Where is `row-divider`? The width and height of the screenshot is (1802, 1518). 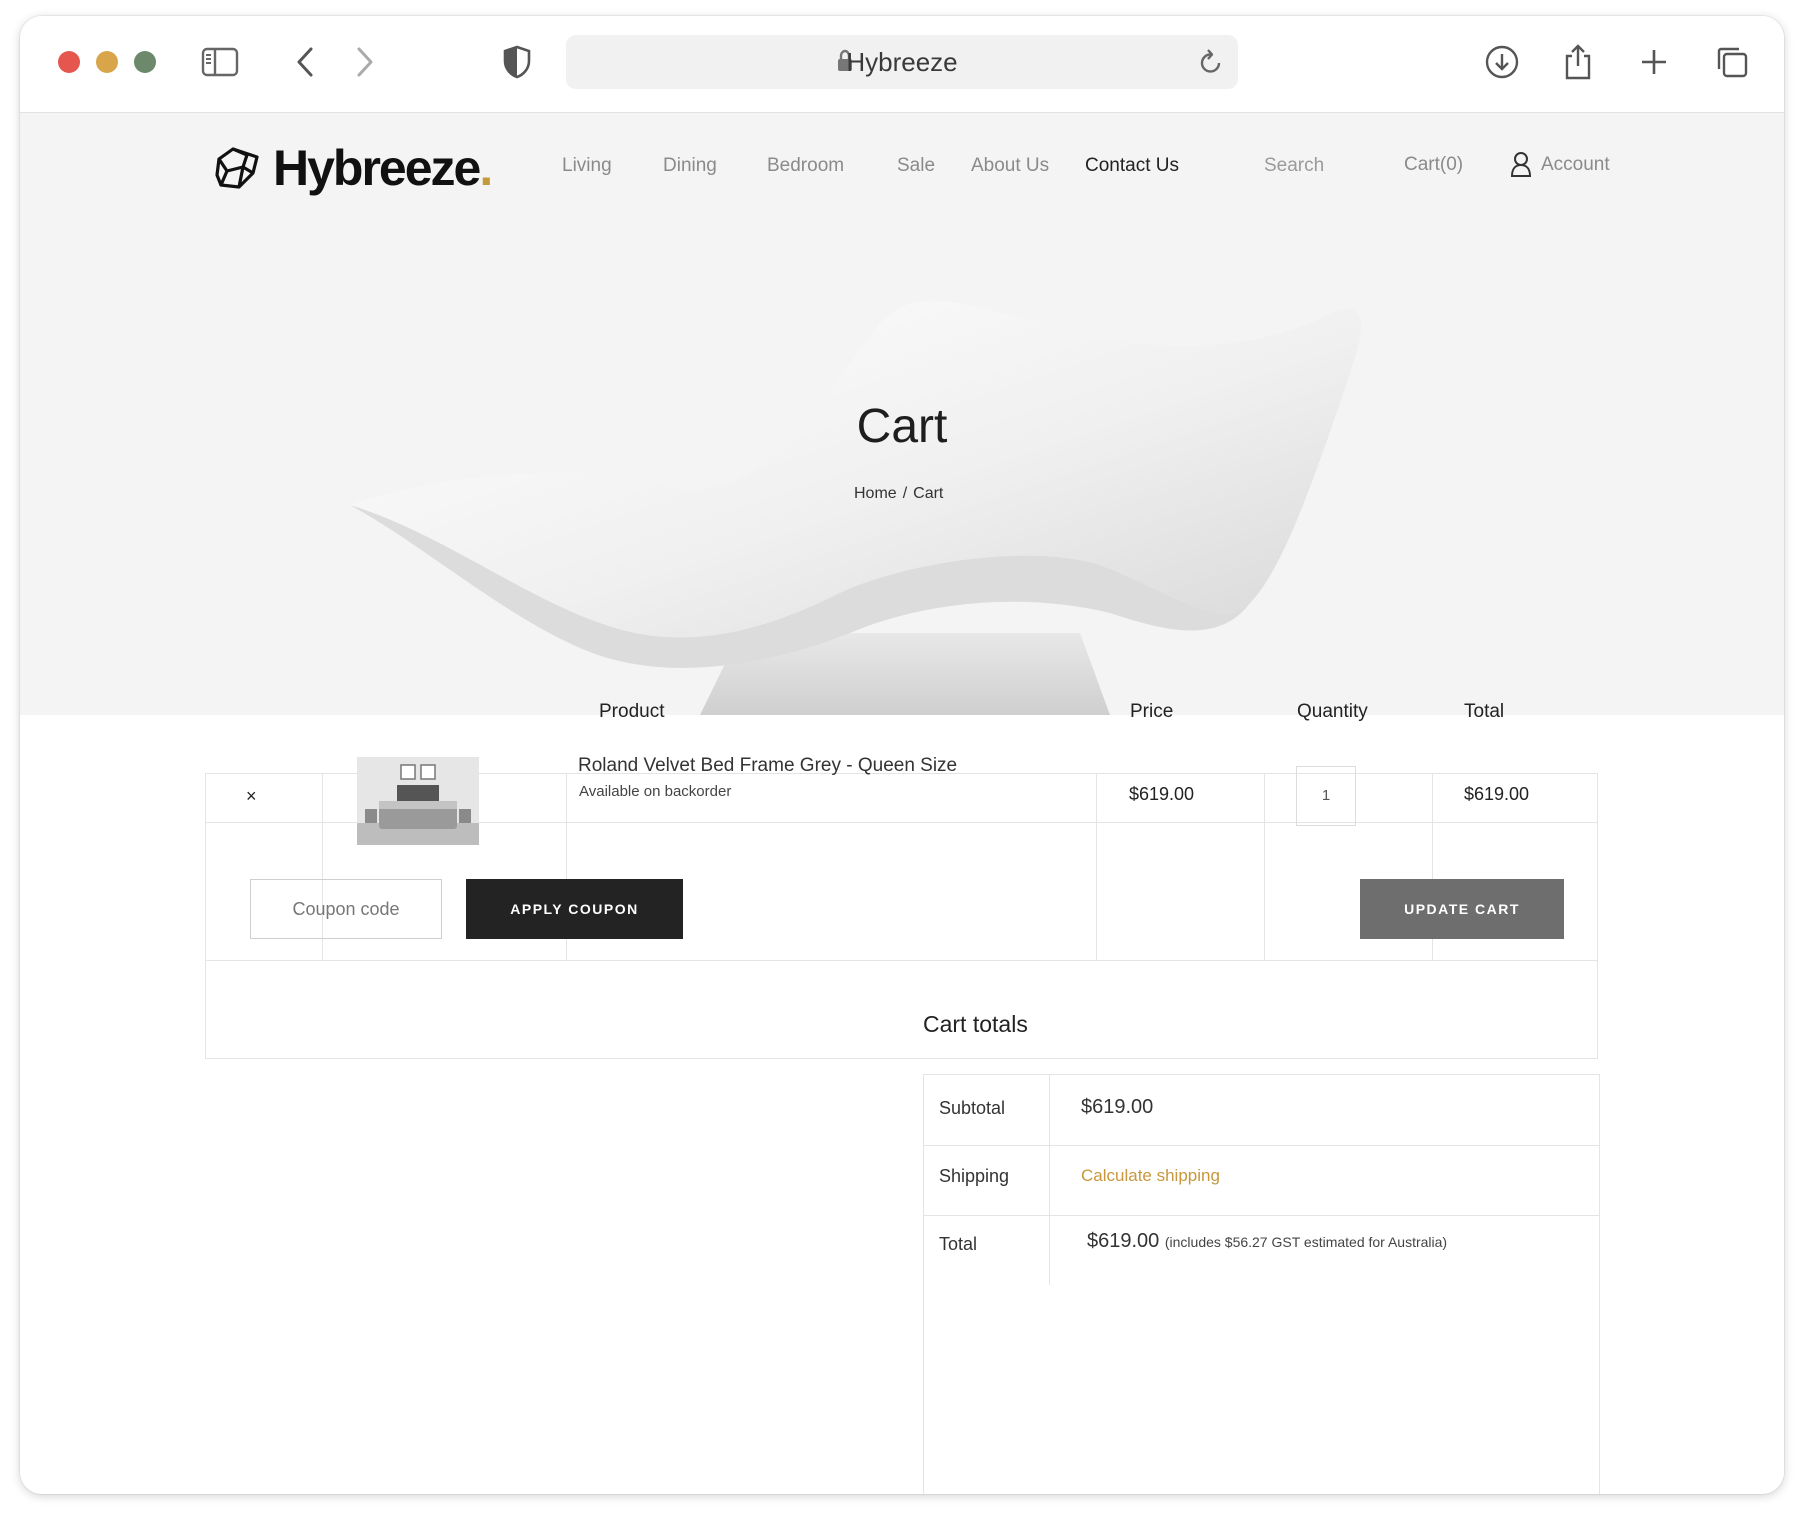
row-divider is located at coordinates (901, 960).